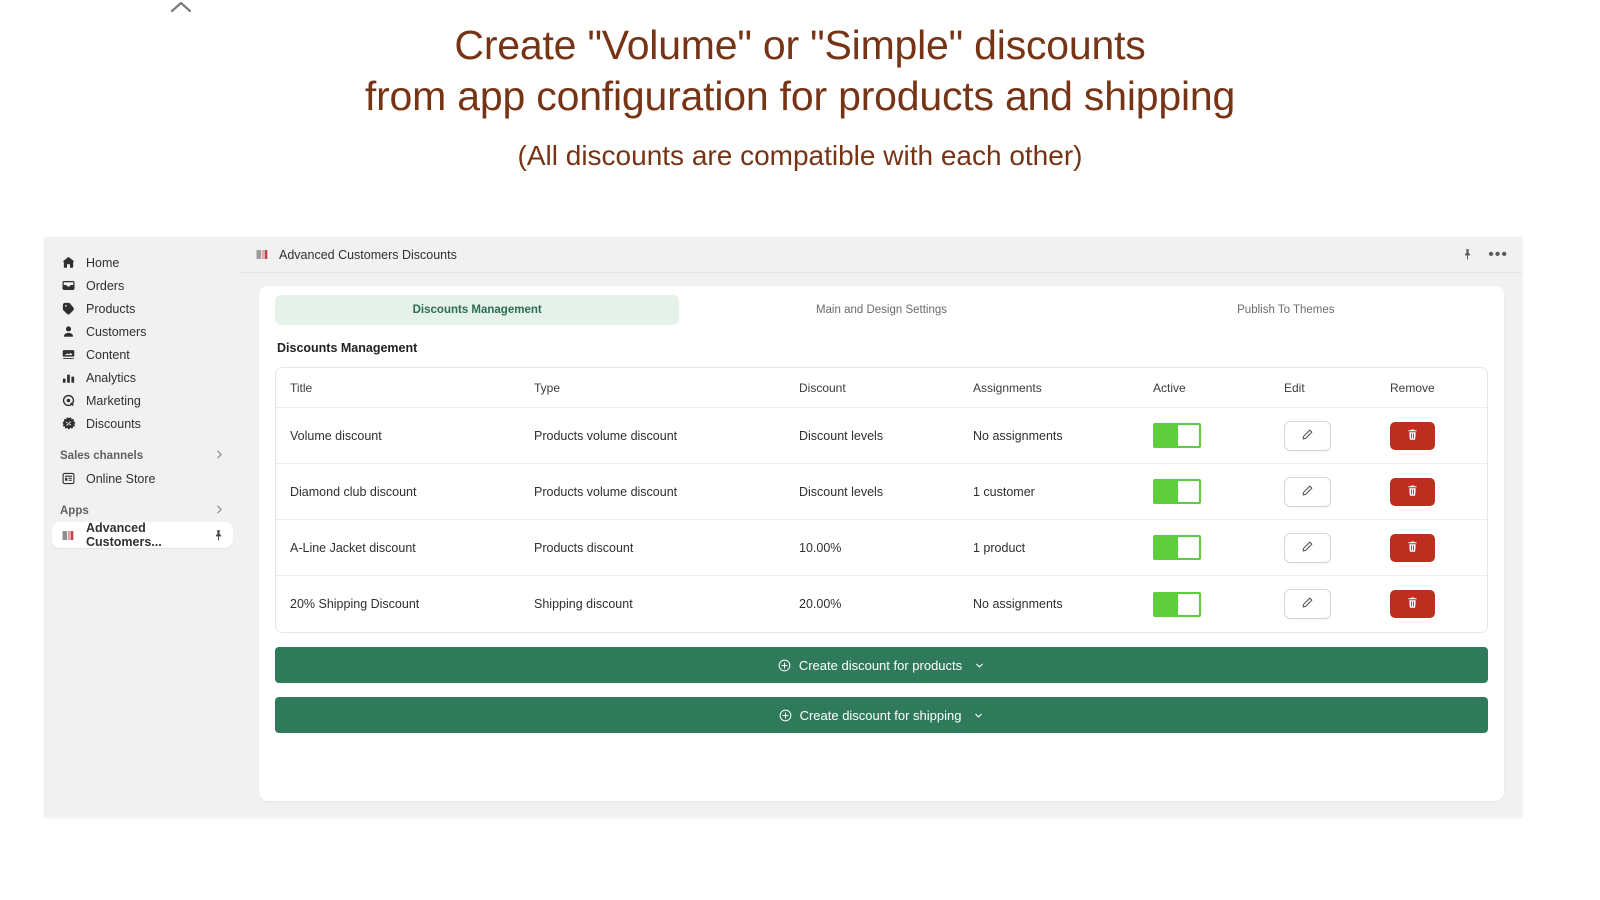 The height and width of the screenshot is (900, 1600). Describe the element at coordinates (74, 511) in the screenshot. I see `sidebar-section-label: Apps` at that location.